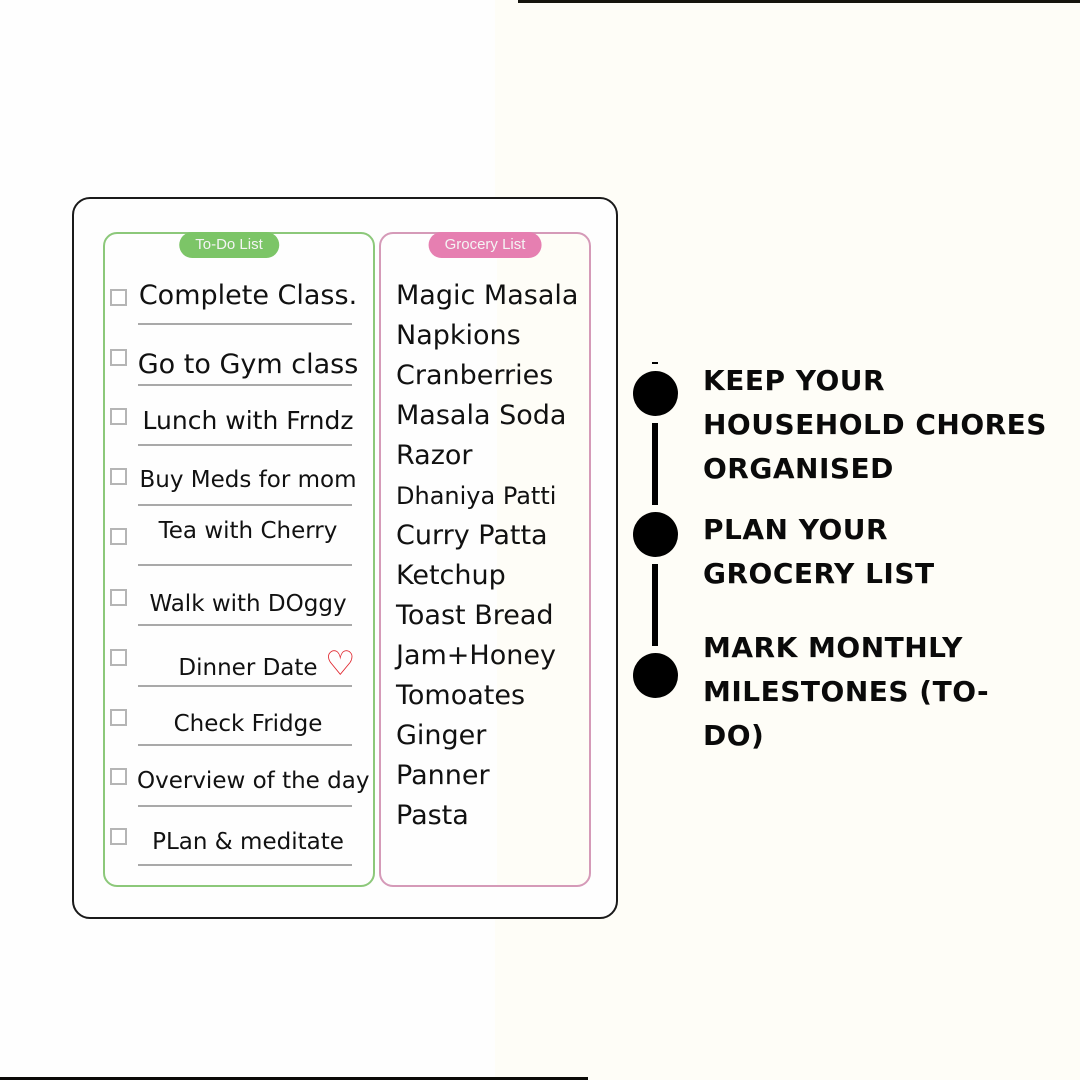 This screenshot has width=1080, height=1080. I want to click on timeline-step-3: MARK MONTHLY MILESTONES (TO-DO), so click(846, 691).